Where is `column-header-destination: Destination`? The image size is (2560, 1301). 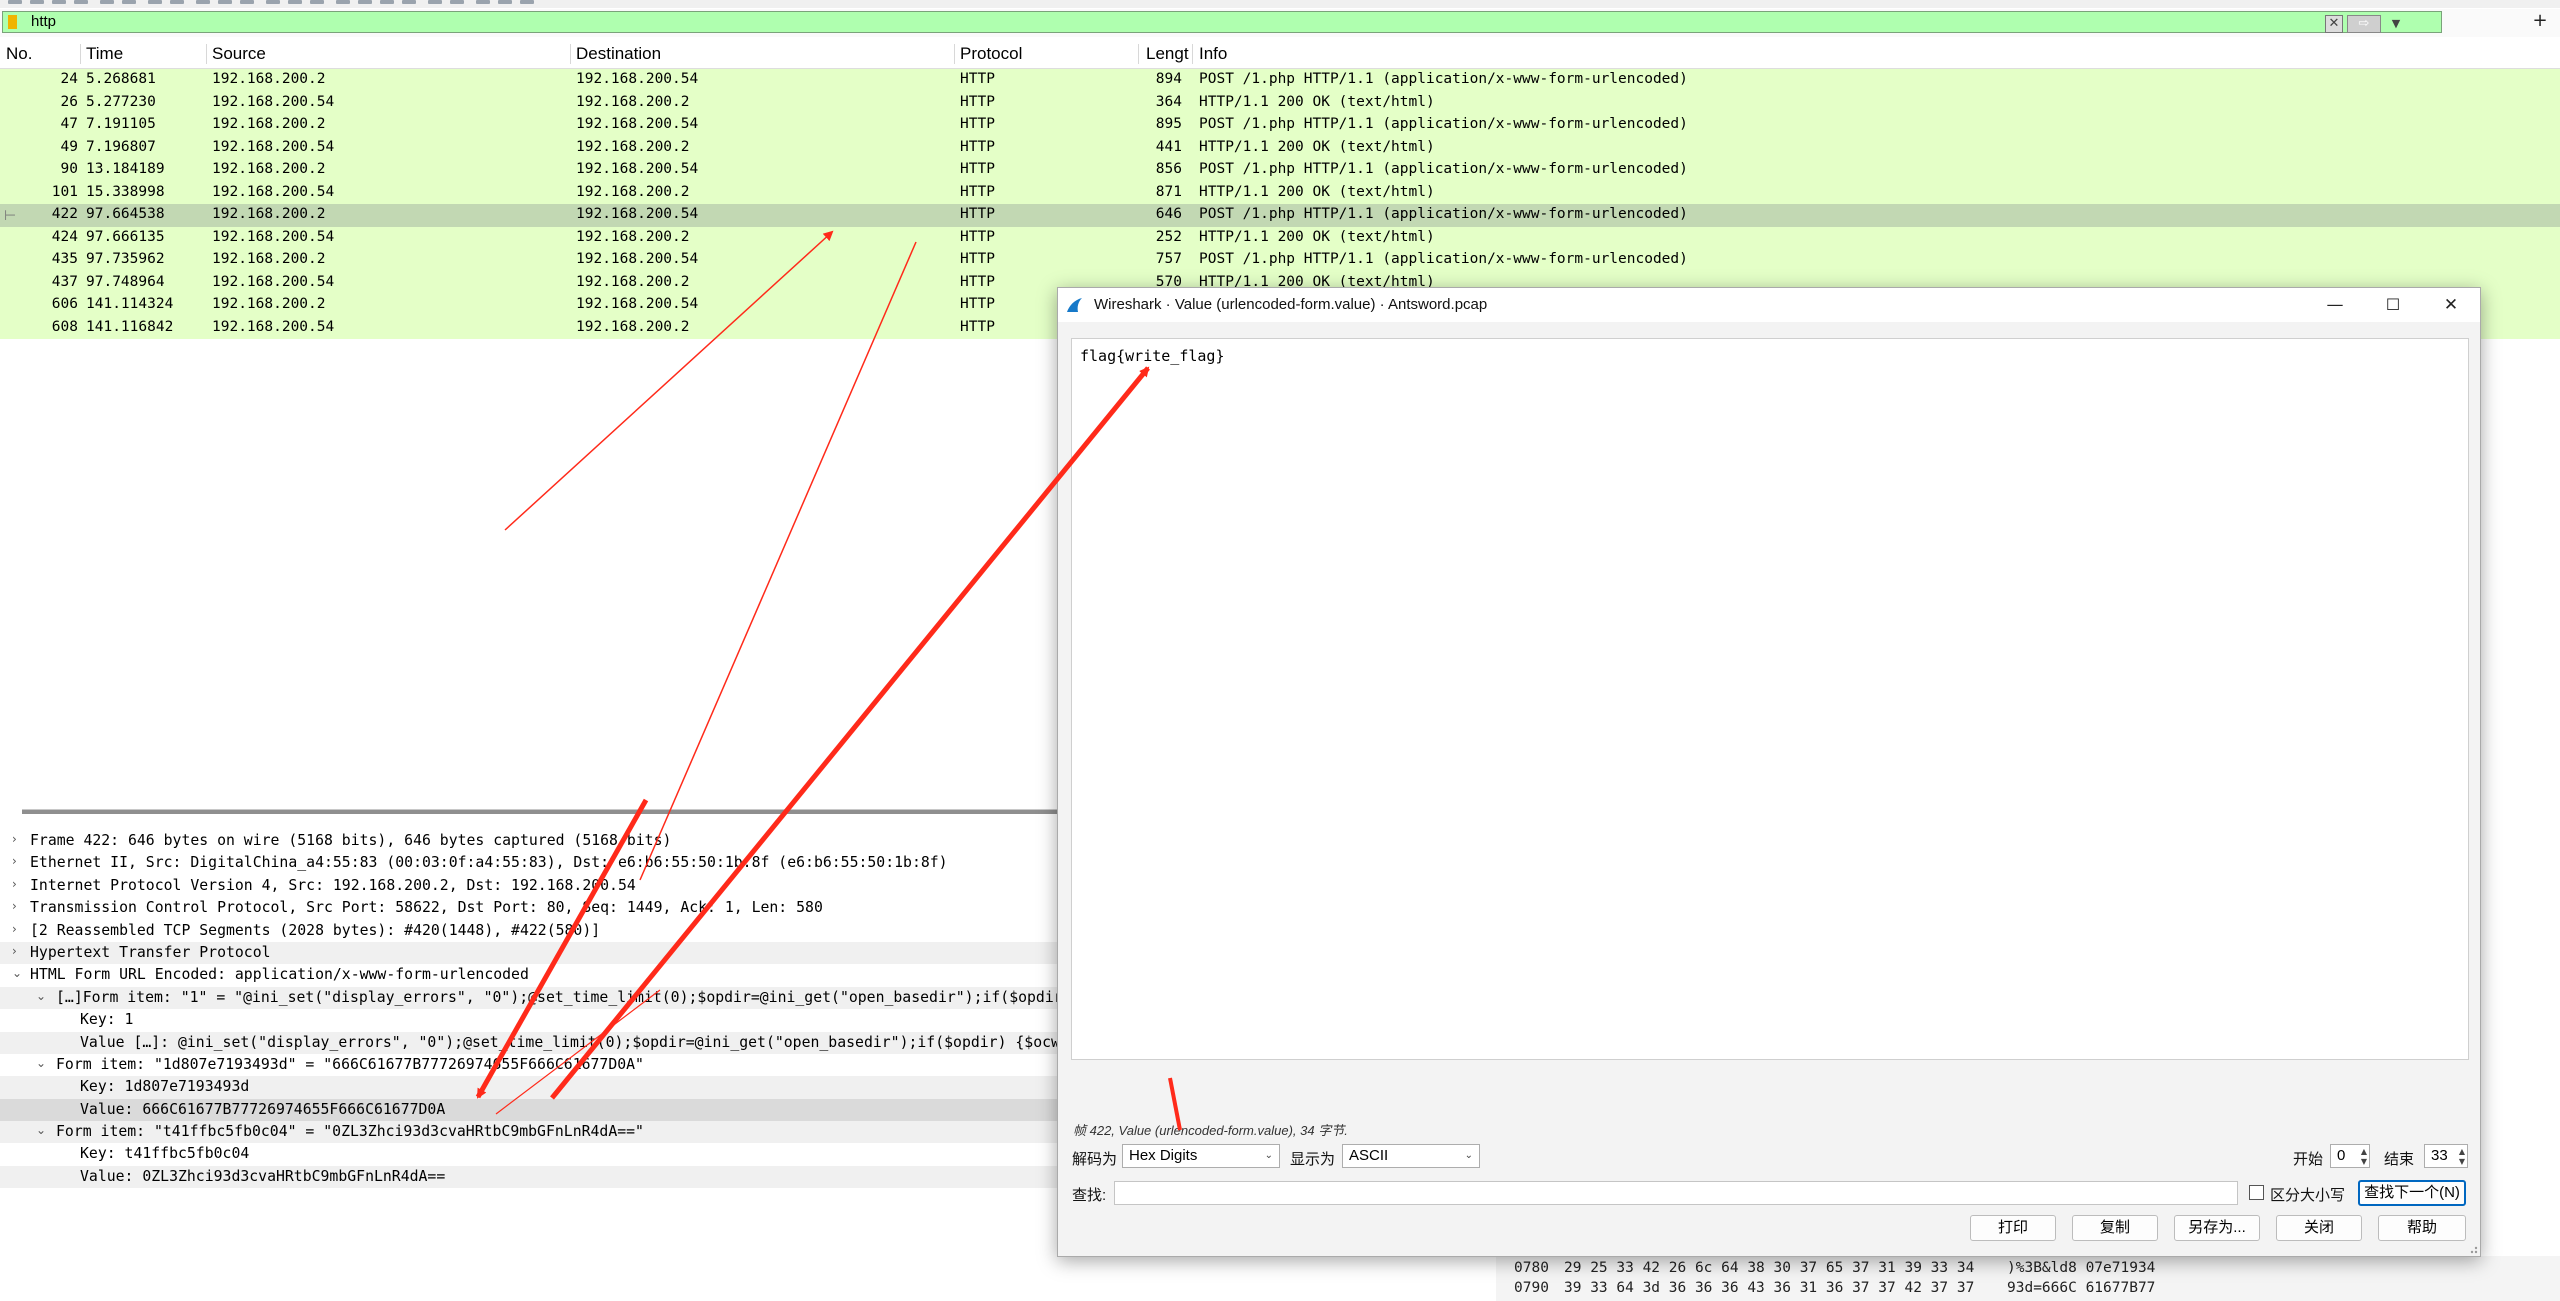
column-header-destination: Destination is located at coordinates (618, 54).